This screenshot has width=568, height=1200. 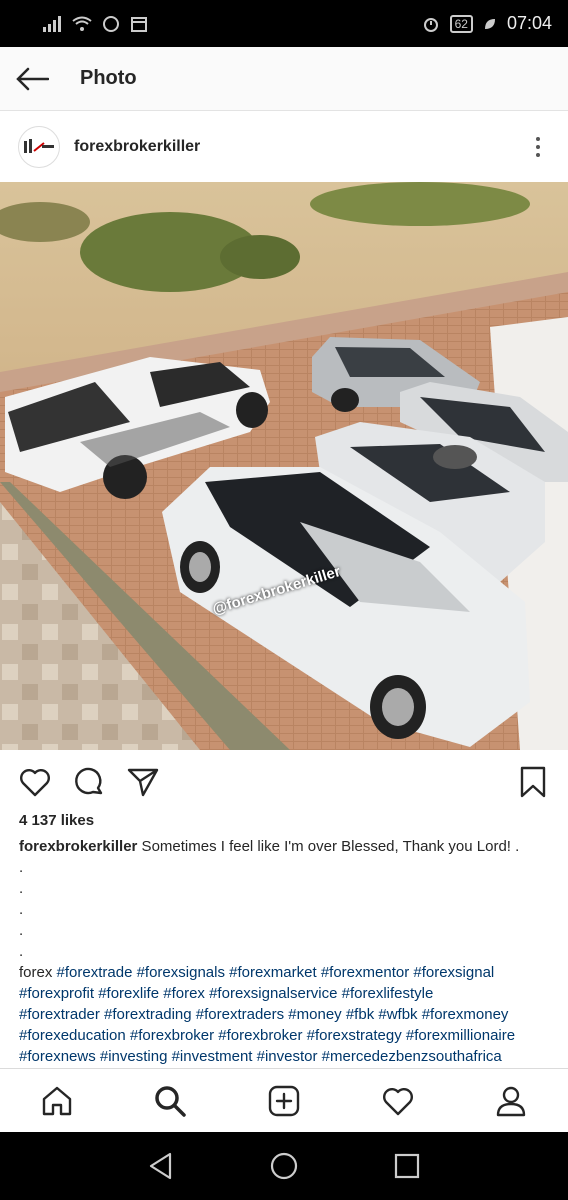 What do you see at coordinates (36, 972) in the screenshot?
I see `hashtag-first-word: forex` at bounding box center [36, 972].